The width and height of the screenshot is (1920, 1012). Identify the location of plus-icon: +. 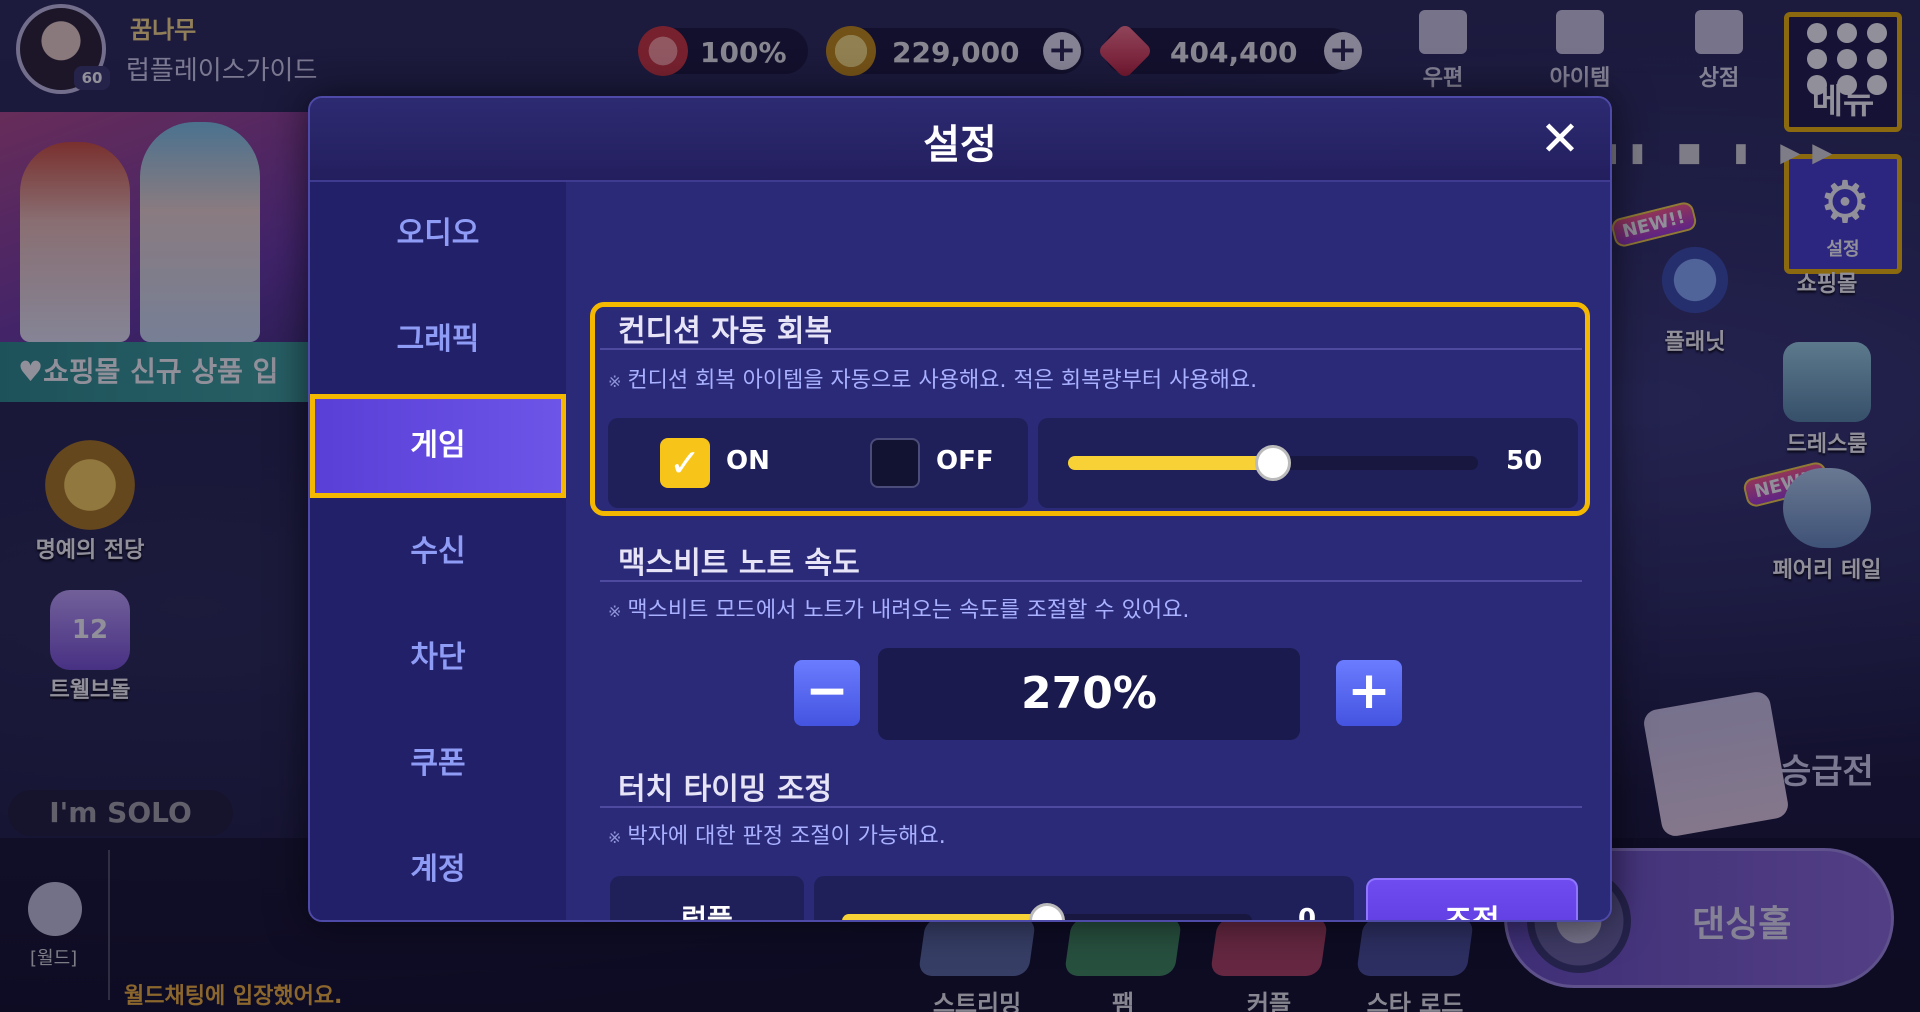
(1369, 691).